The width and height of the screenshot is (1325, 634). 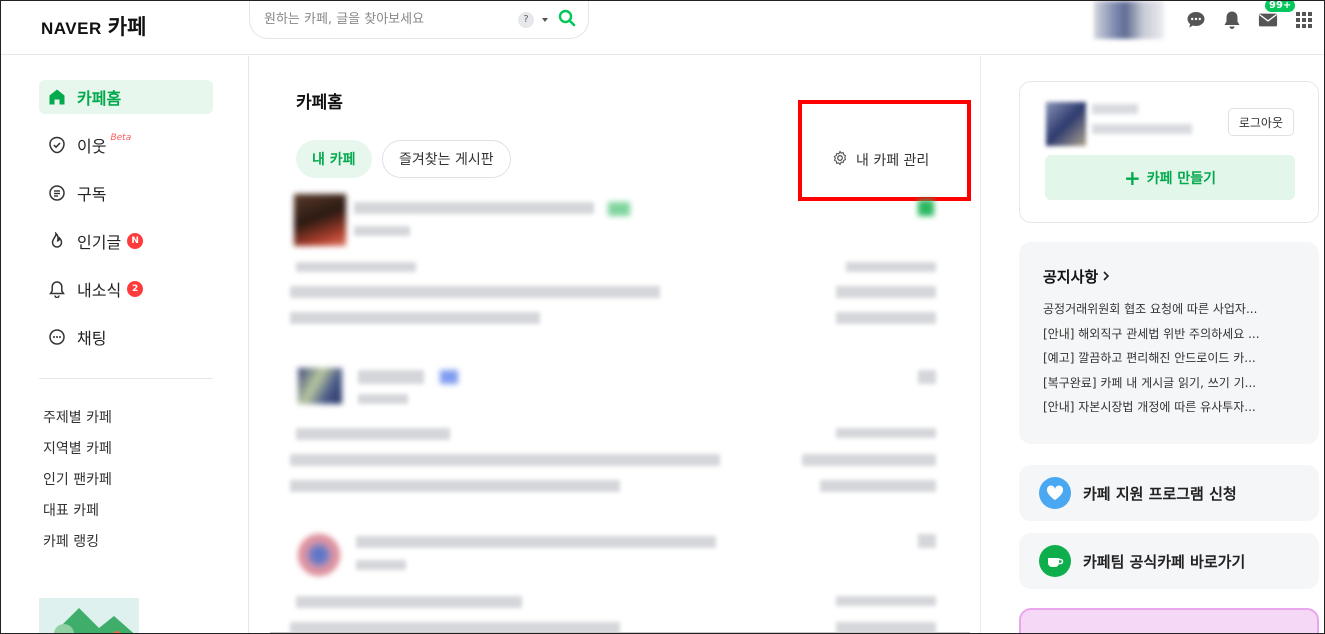 I want to click on naver-cafe-logo: NAVER 카페, so click(x=93, y=25).